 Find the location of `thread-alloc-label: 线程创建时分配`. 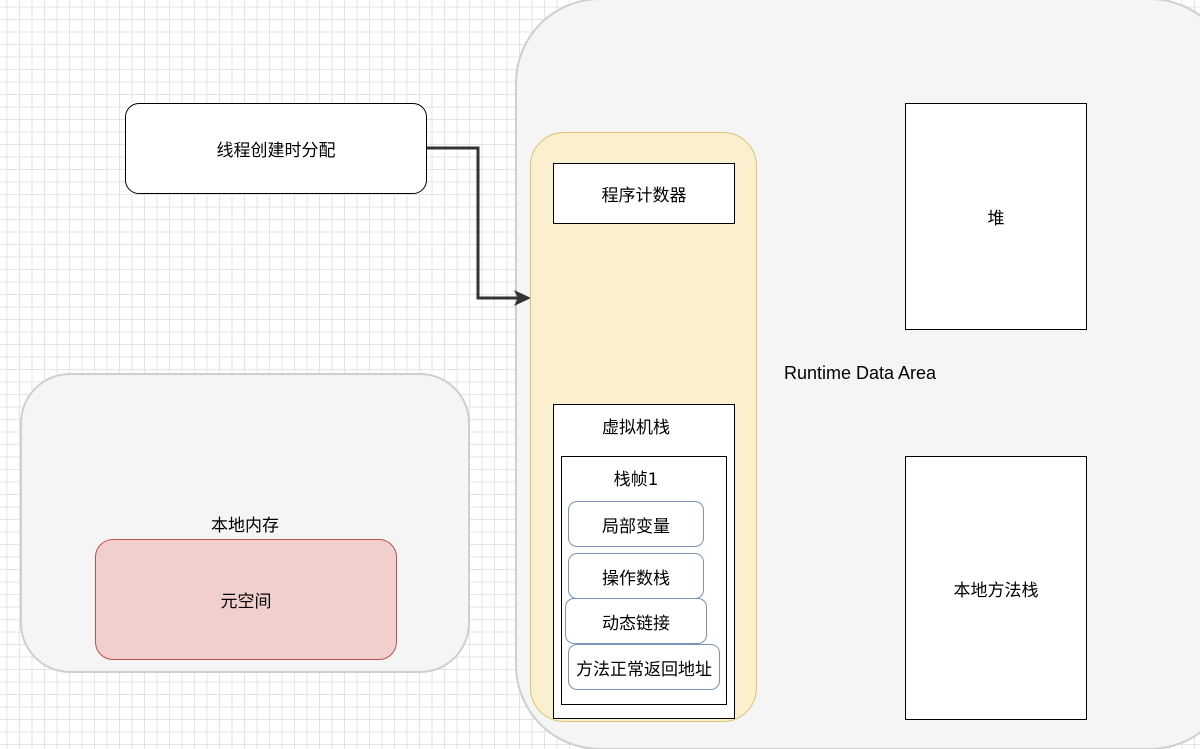

thread-alloc-label: 线程创建时分配 is located at coordinates (276, 151).